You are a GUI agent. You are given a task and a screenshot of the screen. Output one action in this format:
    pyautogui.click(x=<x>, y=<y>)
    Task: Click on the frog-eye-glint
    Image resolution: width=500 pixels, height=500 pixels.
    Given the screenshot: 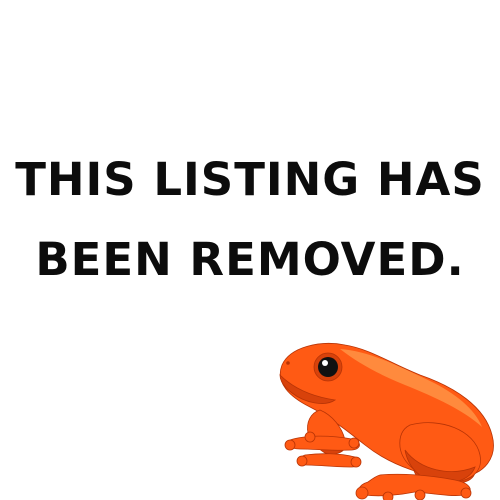 What is the action you would take?
    pyautogui.click(x=325, y=363)
    